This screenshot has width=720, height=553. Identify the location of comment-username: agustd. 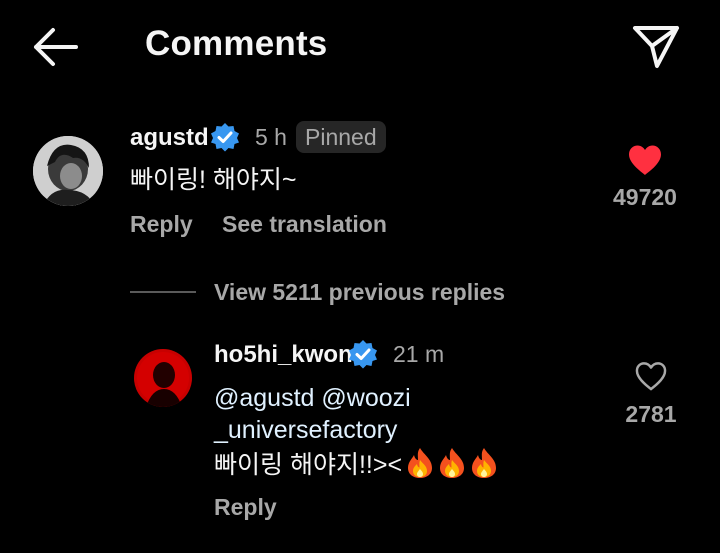
(169, 138).